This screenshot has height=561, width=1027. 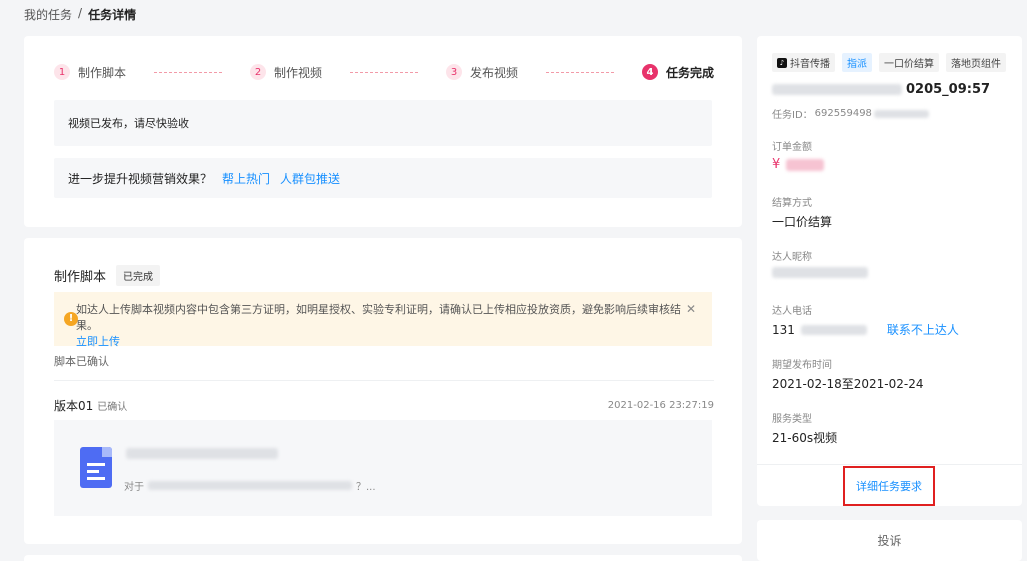 I want to click on douyin-icon: ♪, so click(x=782, y=62).